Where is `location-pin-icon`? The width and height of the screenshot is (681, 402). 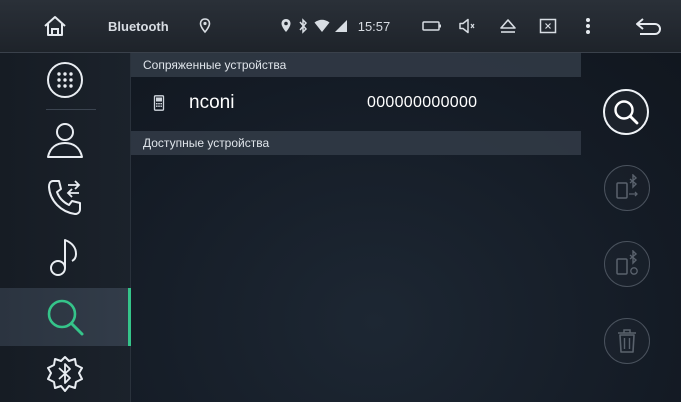
location-pin-icon is located at coordinates (205, 26).